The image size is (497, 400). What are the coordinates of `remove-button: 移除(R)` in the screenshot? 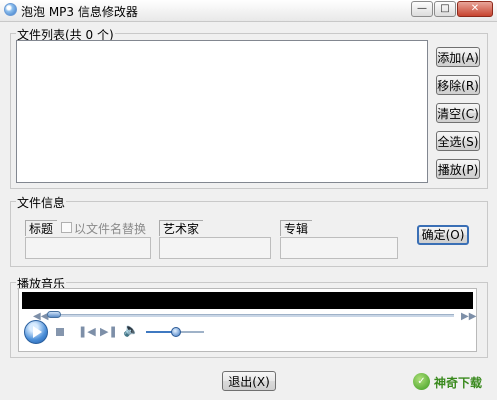 It's located at (458, 85).